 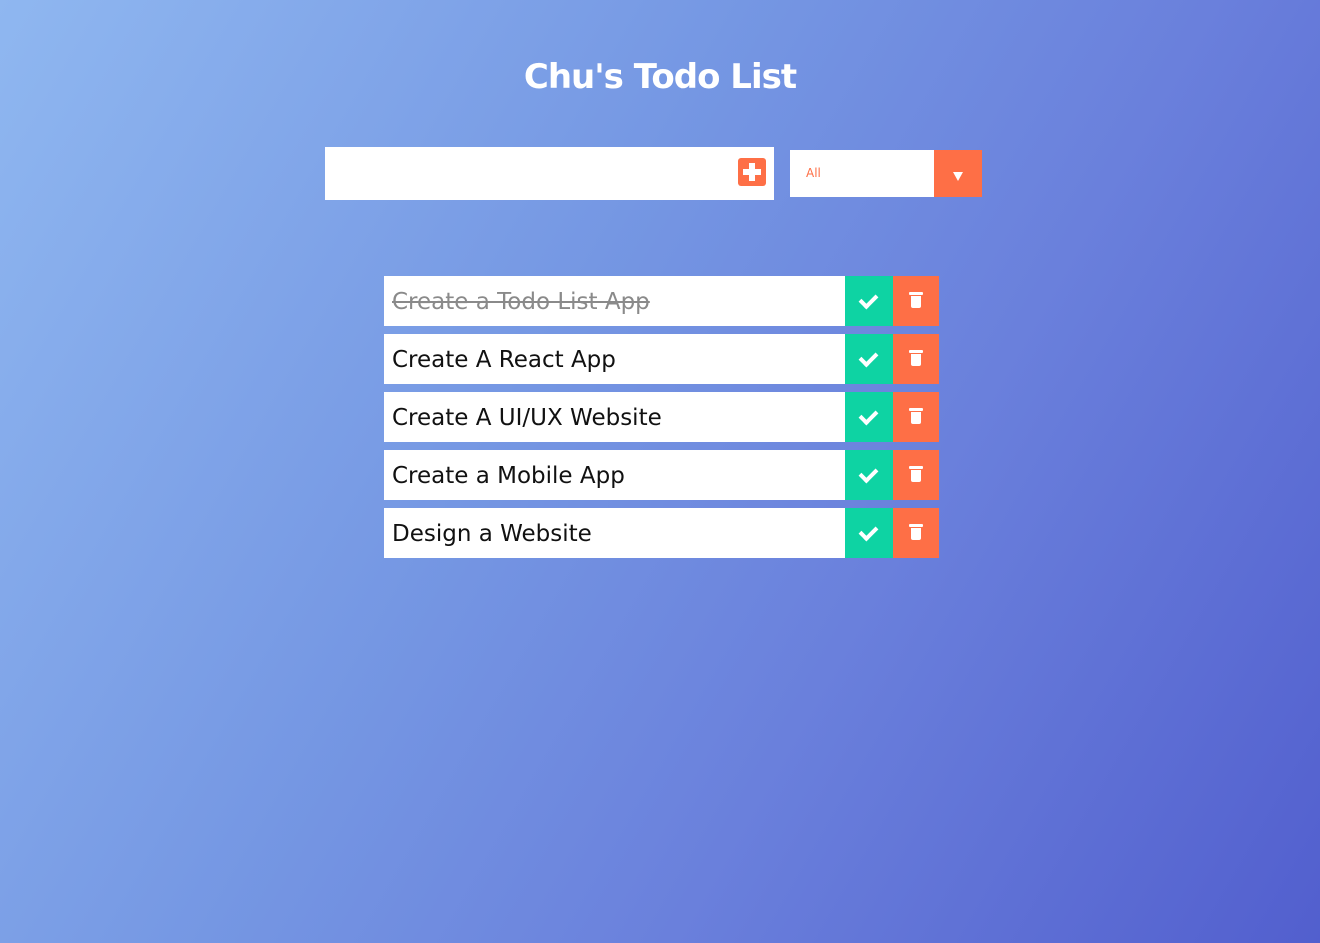 What do you see at coordinates (521, 302) in the screenshot?
I see `todo-text: Create a Todo List App` at bounding box center [521, 302].